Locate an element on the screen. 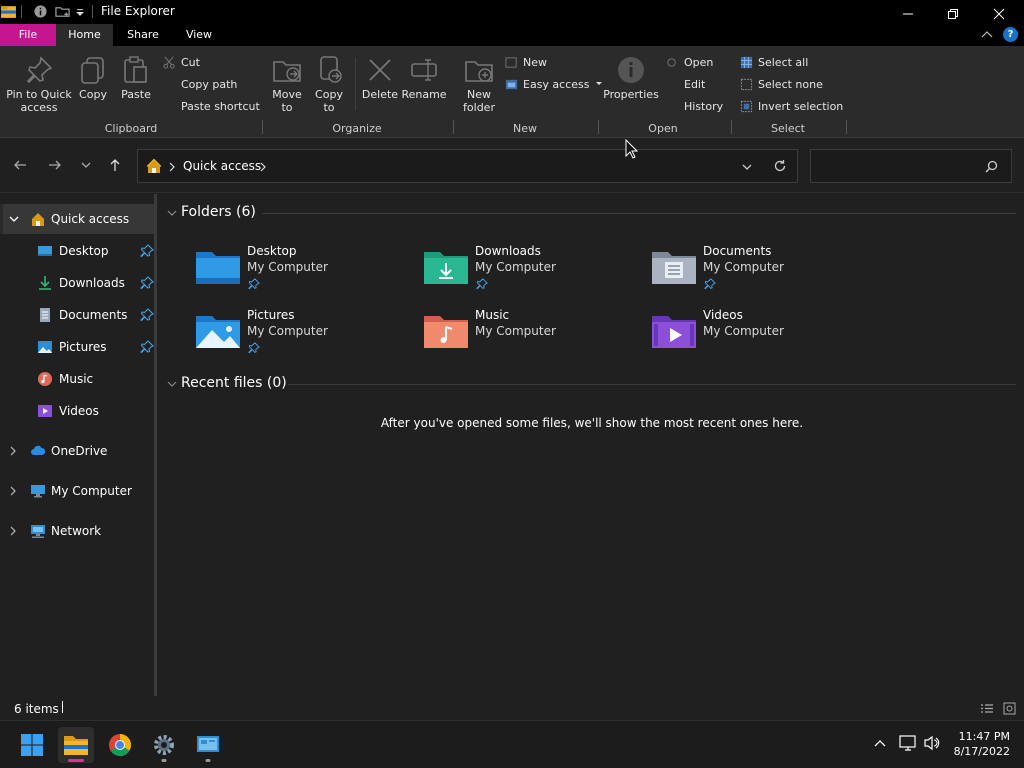 This screenshot has width=1024, height=768. history-label: History is located at coordinates (704, 106).